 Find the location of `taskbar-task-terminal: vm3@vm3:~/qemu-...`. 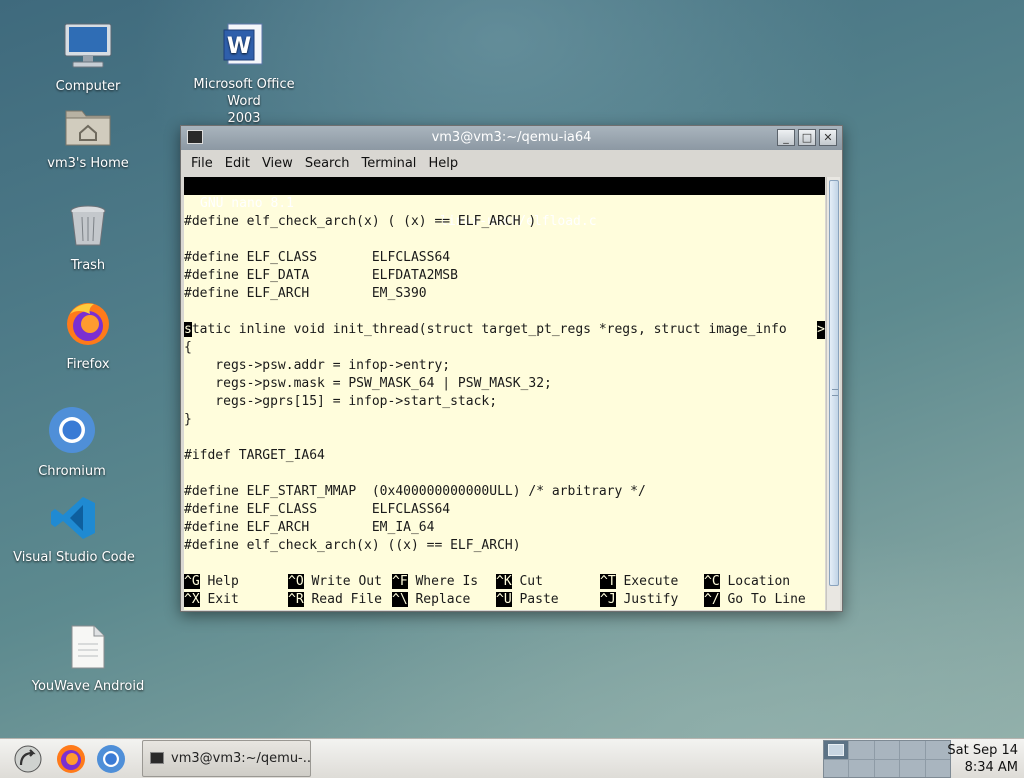

taskbar-task-terminal: vm3@vm3:~/qemu-... is located at coordinates (226, 758).